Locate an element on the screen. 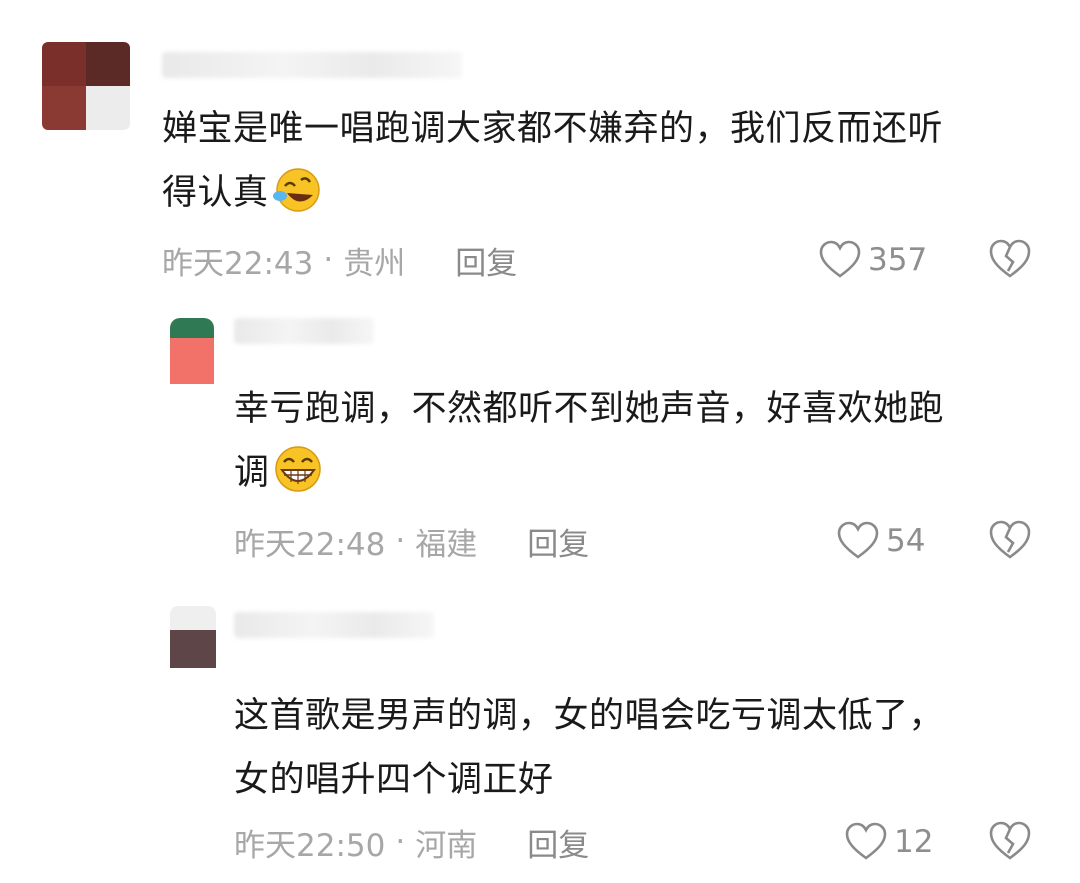 The height and width of the screenshot is (883, 1080). comment-location: 河南 is located at coordinates (446, 845).